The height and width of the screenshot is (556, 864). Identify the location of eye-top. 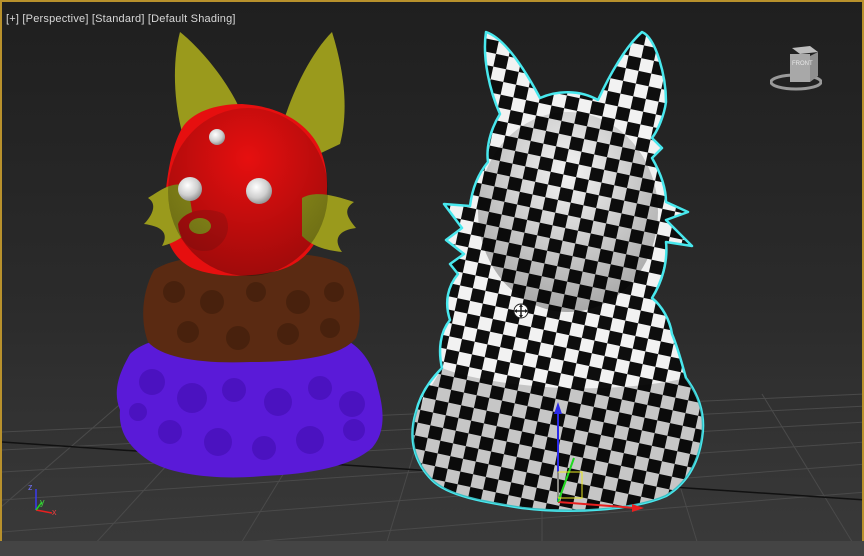
(217, 137).